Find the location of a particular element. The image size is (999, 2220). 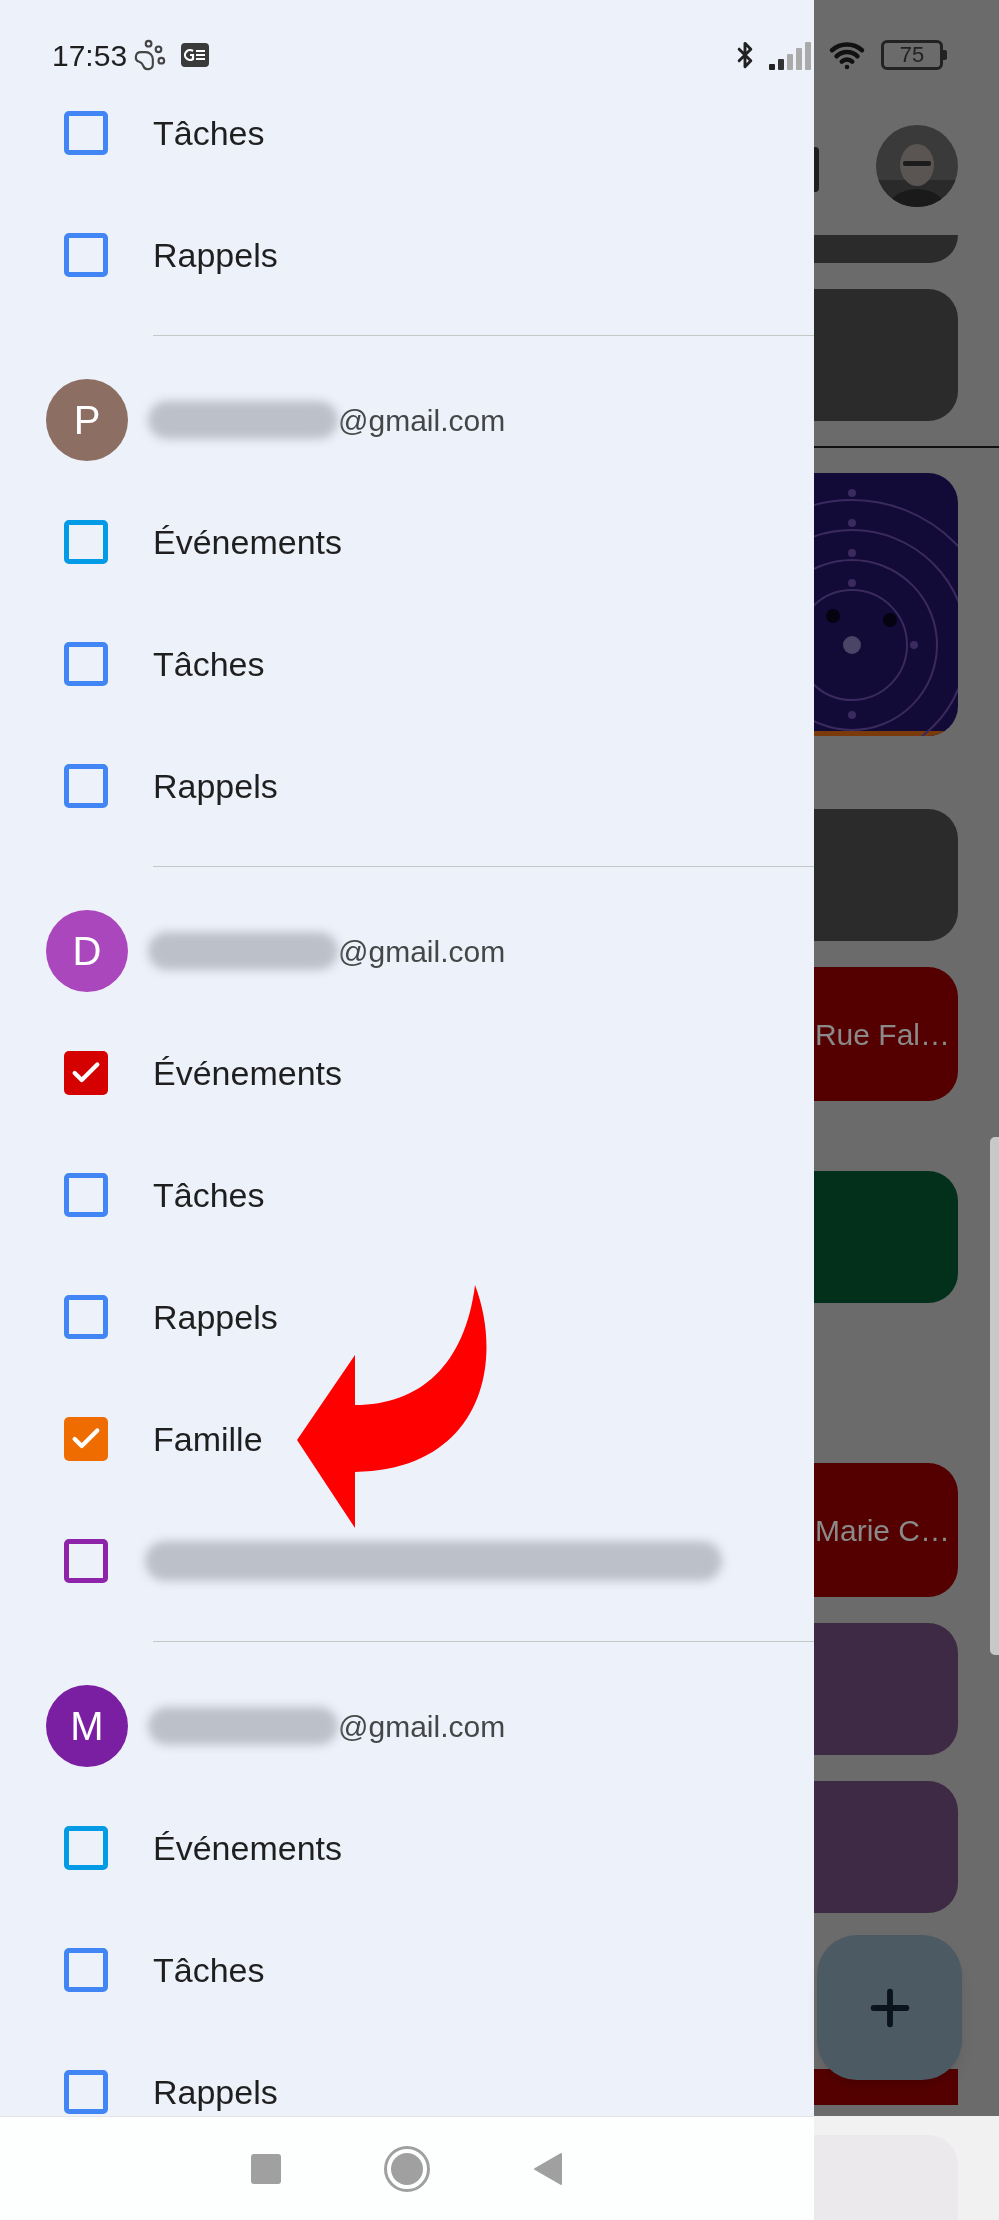

news-icon is located at coordinates (195, 55).